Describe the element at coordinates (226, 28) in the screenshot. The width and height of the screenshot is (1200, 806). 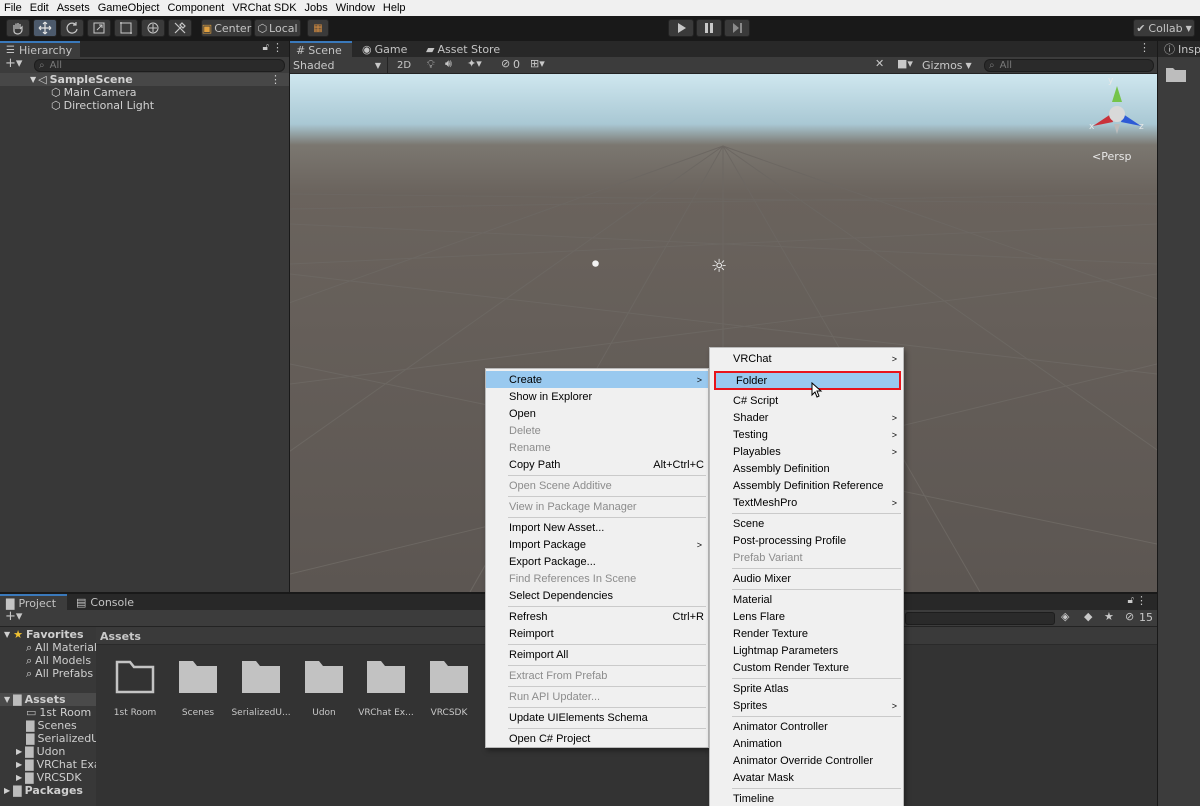
I see `pivot-center-button: ▣ Center` at that location.